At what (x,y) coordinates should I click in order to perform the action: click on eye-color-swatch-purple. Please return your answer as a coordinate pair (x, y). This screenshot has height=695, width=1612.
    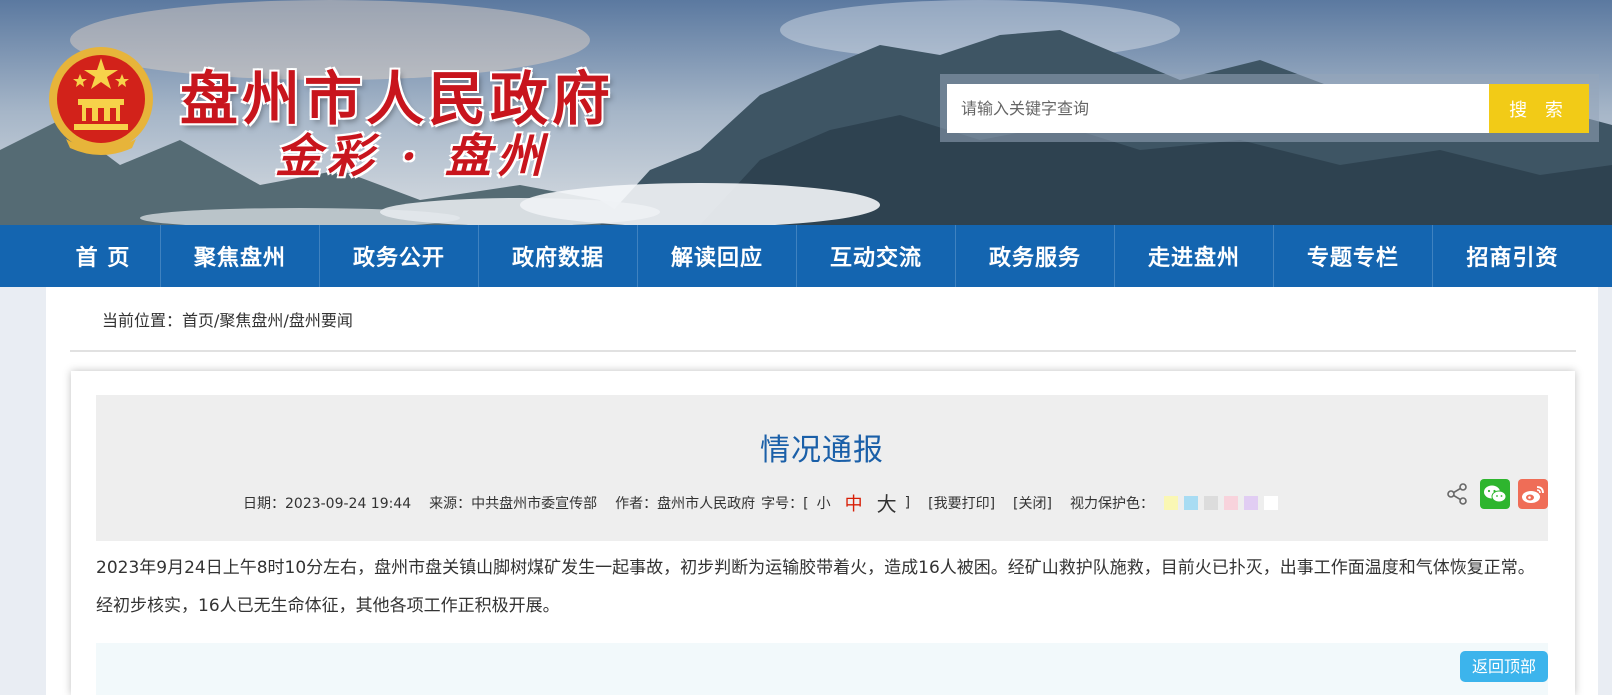
    Looking at the image, I should click on (1250, 502).